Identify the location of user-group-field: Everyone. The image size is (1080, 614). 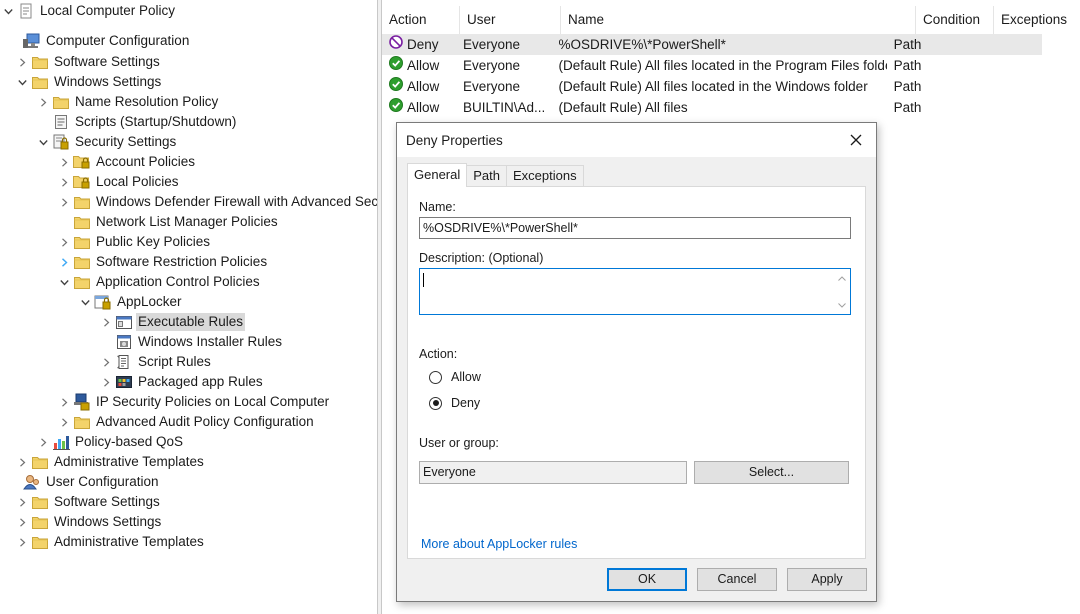
(553, 472).